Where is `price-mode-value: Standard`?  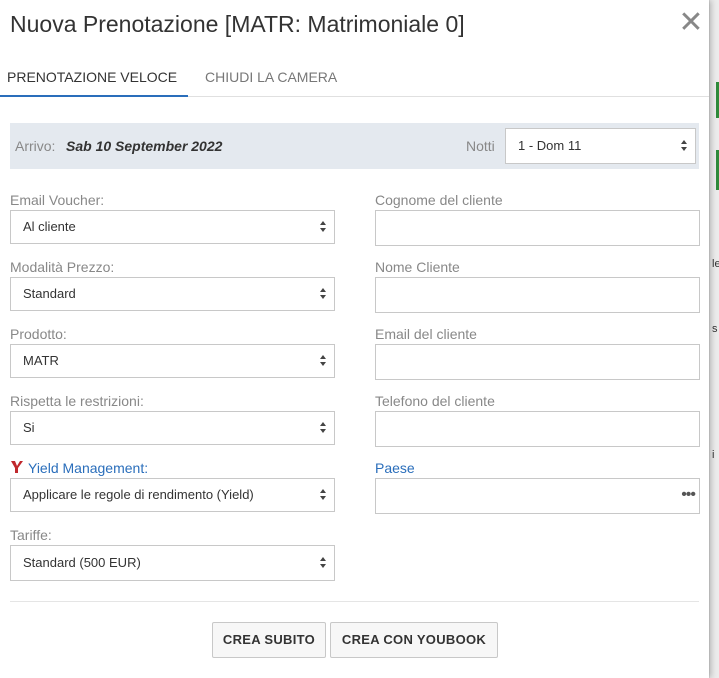
price-mode-value: Standard is located at coordinates (49, 293).